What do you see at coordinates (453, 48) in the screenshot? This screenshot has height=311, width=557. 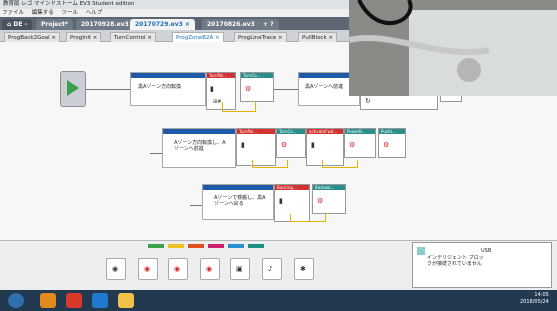 I see `photo-overlay` at bounding box center [453, 48].